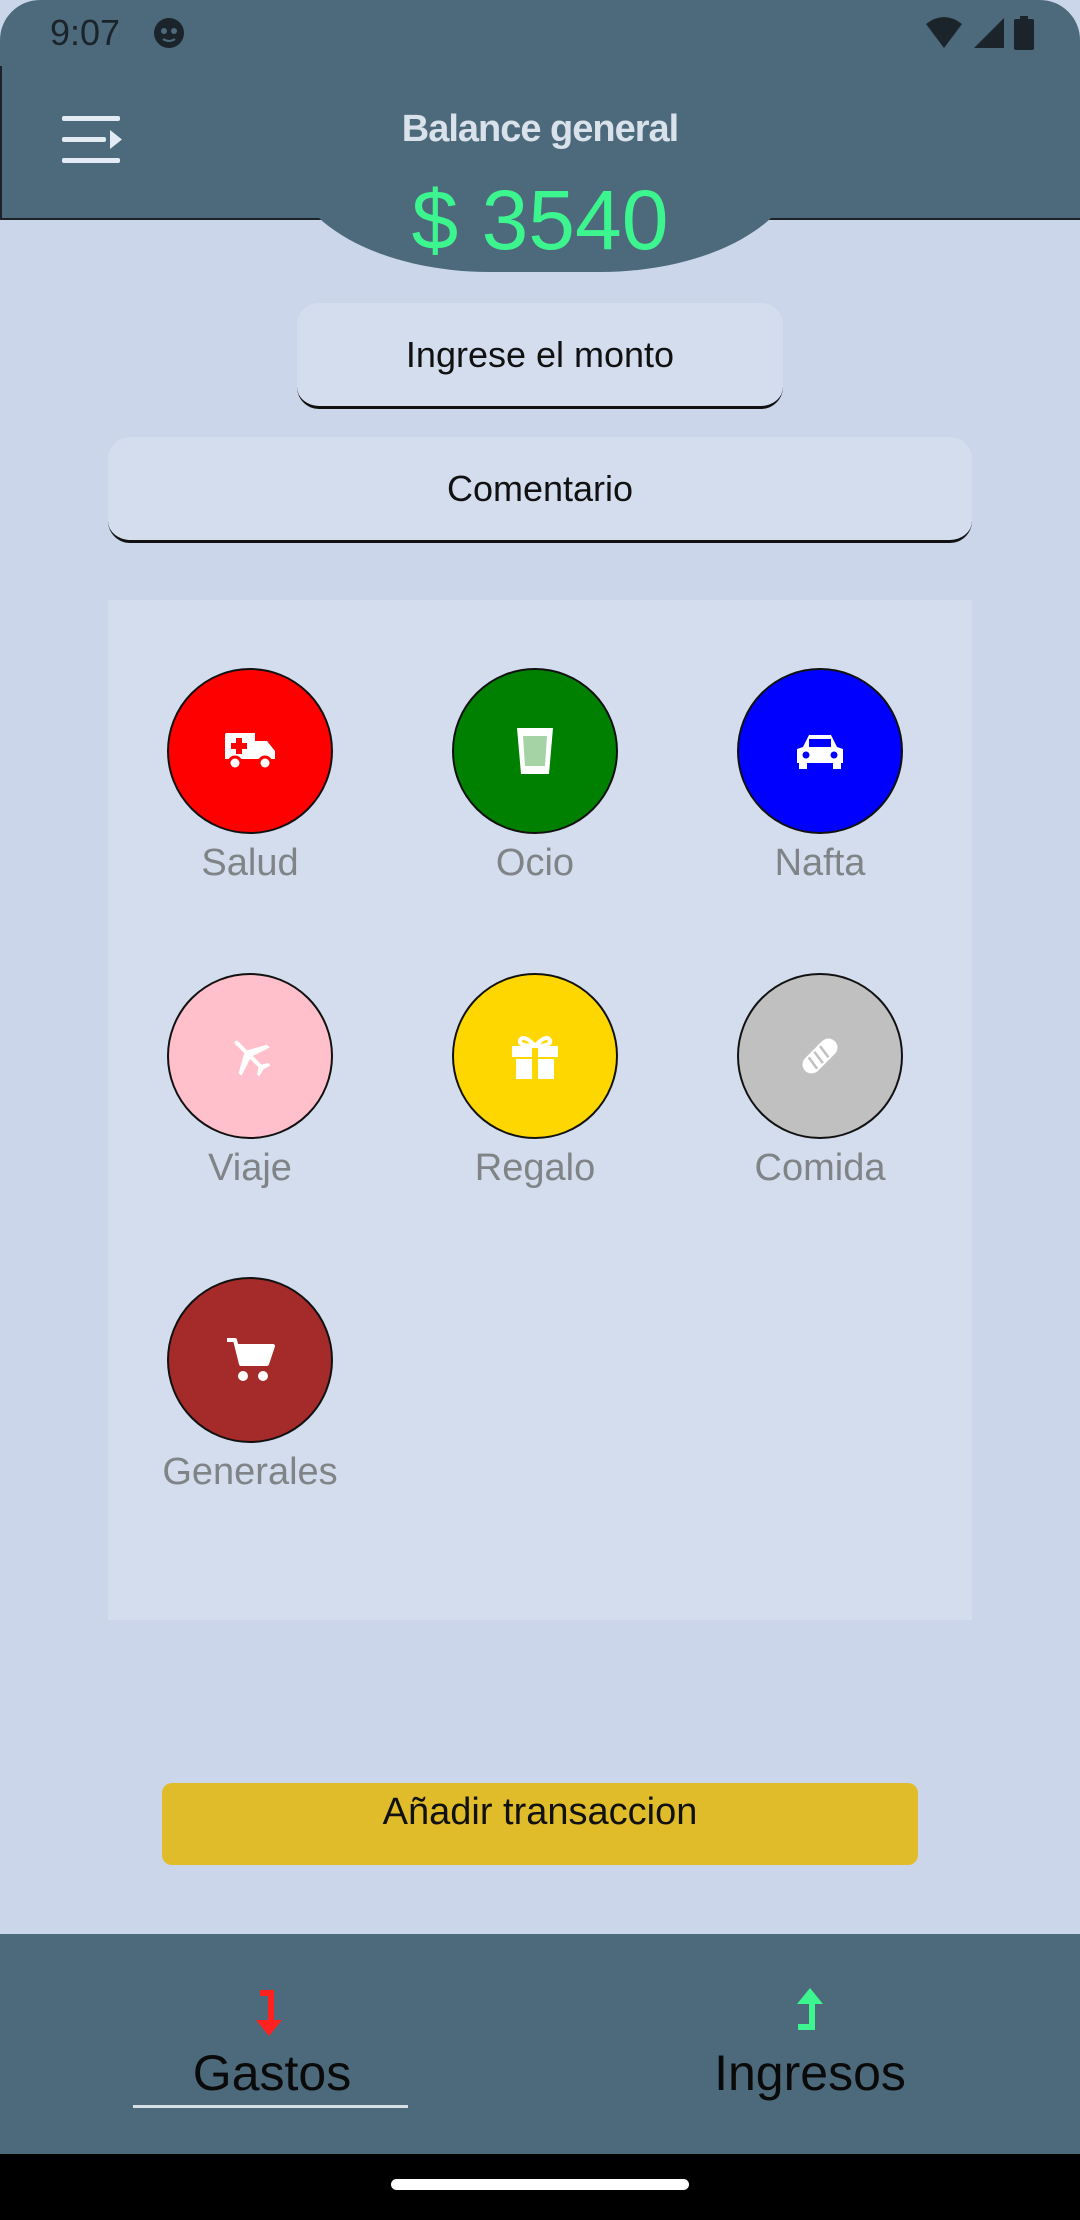  I want to click on battery-icon, so click(1024, 33).